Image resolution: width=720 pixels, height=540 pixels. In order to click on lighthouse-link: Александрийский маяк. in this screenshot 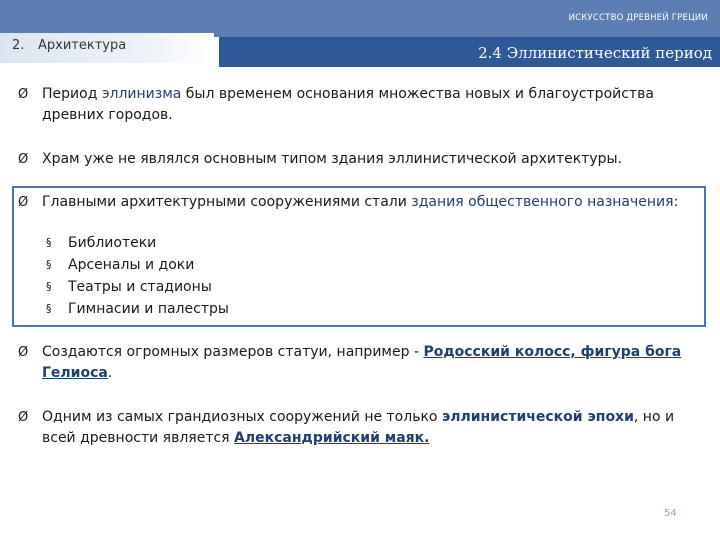, I will do `click(331, 438)`.